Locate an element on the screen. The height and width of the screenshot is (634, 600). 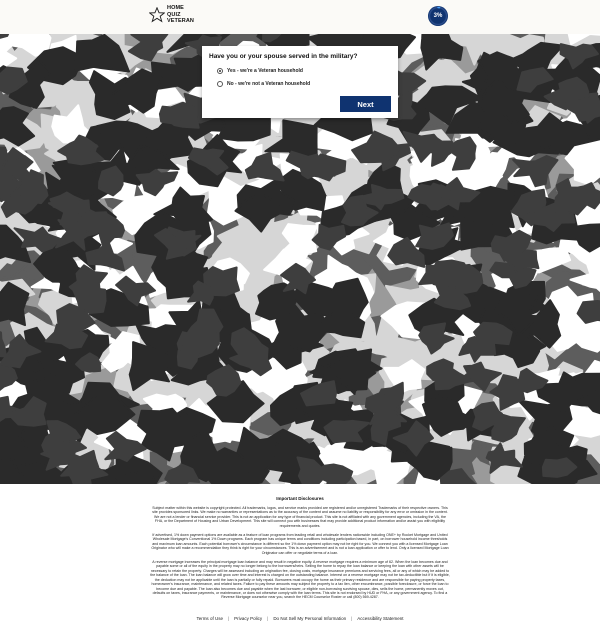
logo-line-veteran: VETERAN is located at coordinates (180, 21).